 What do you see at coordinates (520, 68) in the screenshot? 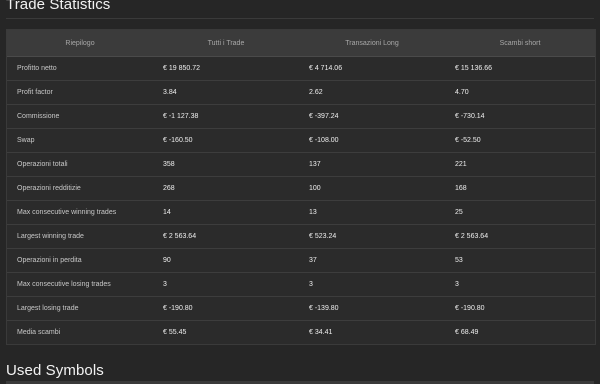
I see `cell-short: € 15 136.66` at bounding box center [520, 68].